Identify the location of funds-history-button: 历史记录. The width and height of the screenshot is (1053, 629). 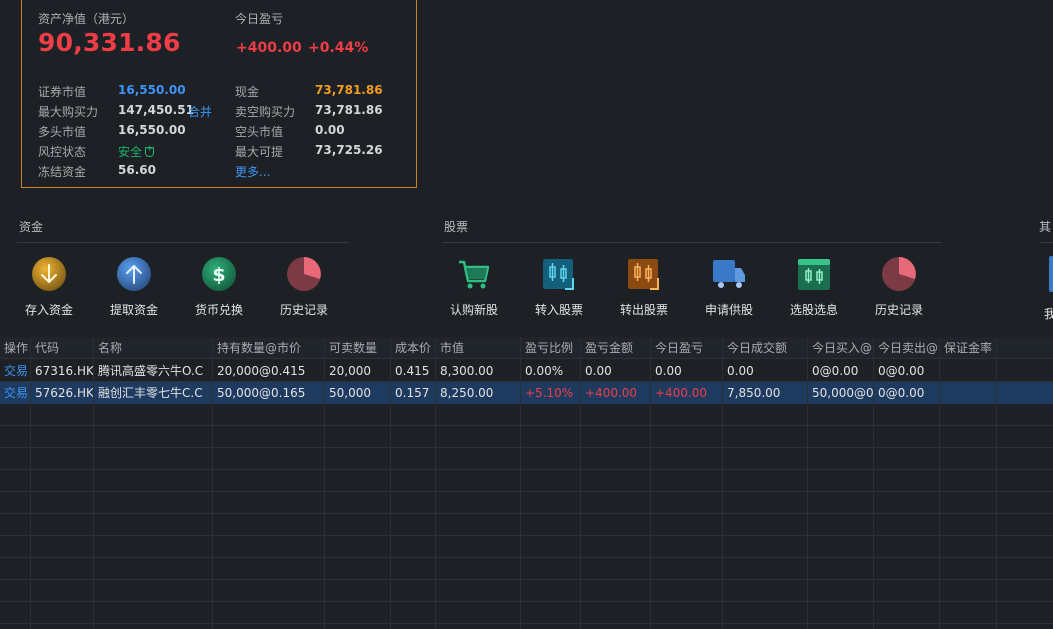
(304, 287).